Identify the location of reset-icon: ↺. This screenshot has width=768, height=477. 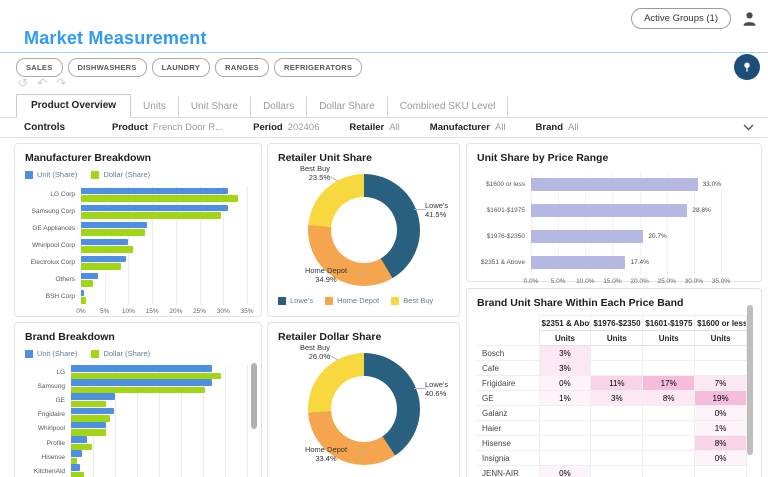
(23, 83).